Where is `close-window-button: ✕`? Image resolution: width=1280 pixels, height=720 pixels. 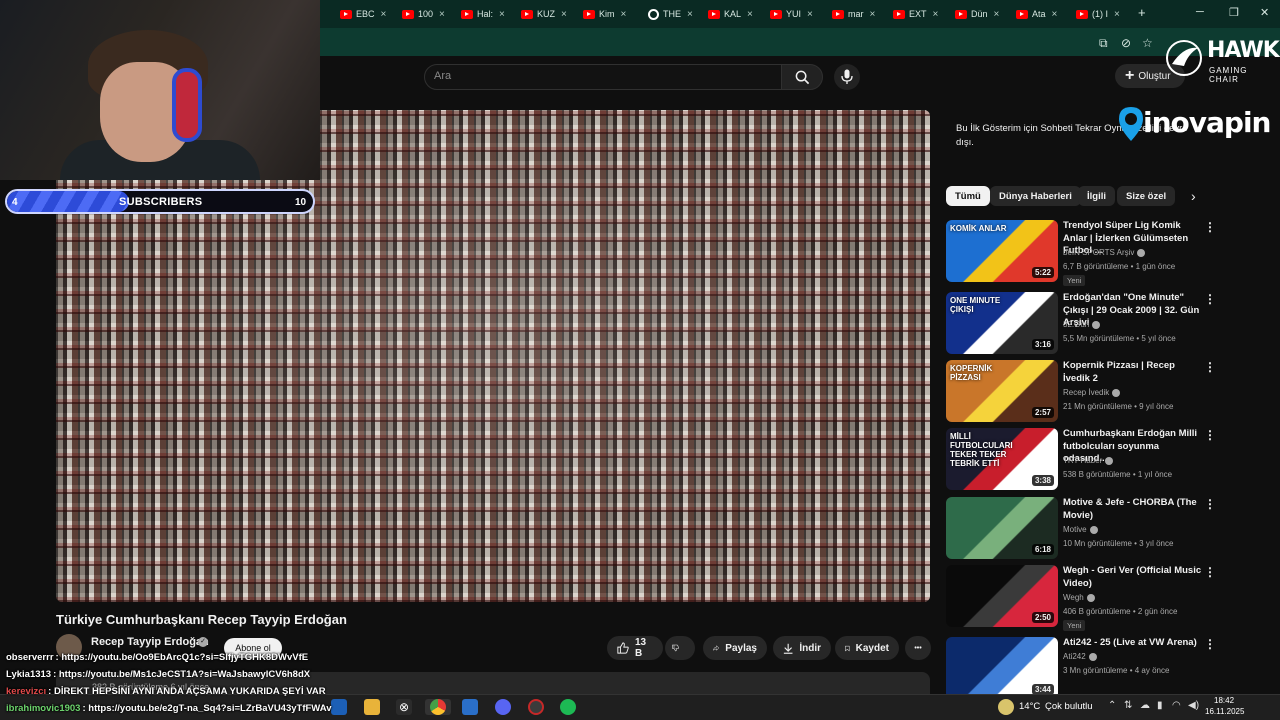
close-window-button: ✕ is located at coordinates (1264, 12).